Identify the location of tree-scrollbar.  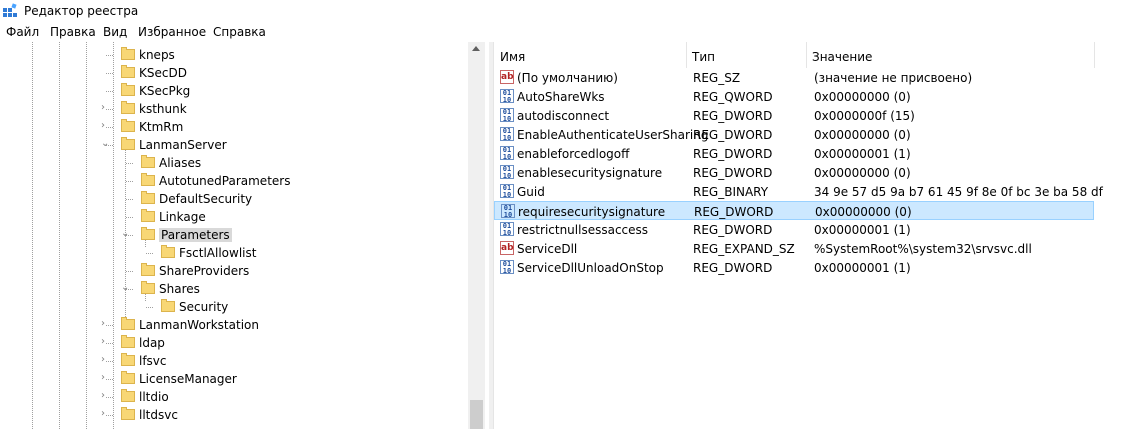
(476, 235).